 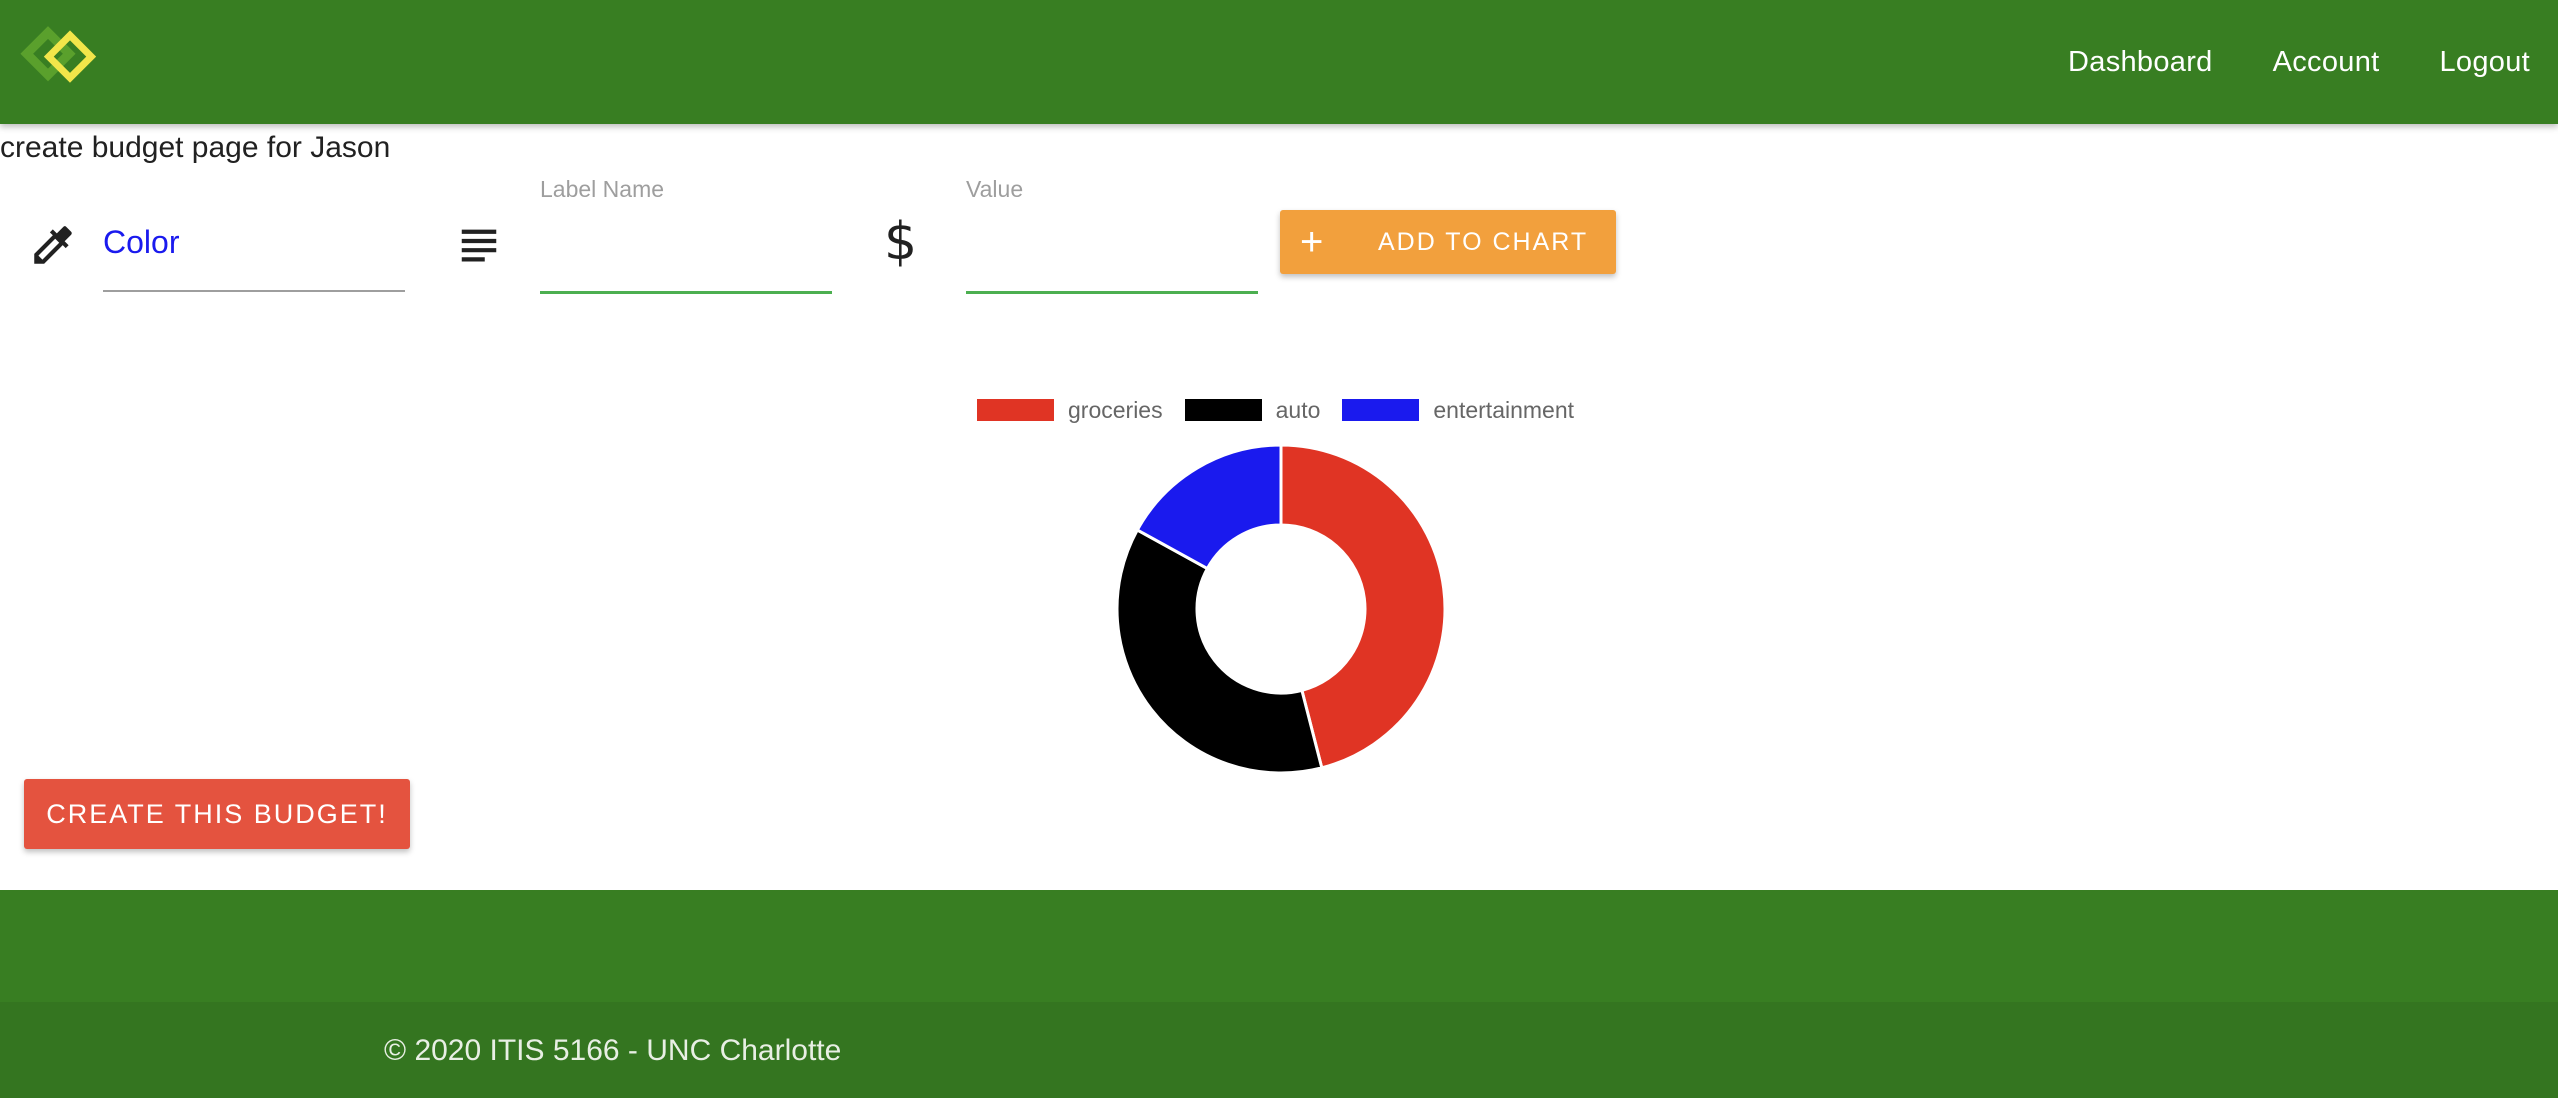 What do you see at coordinates (1115, 409) in the screenshot?
I see `legend-label-groceries: groceries` at bounding box center [1115, 409].